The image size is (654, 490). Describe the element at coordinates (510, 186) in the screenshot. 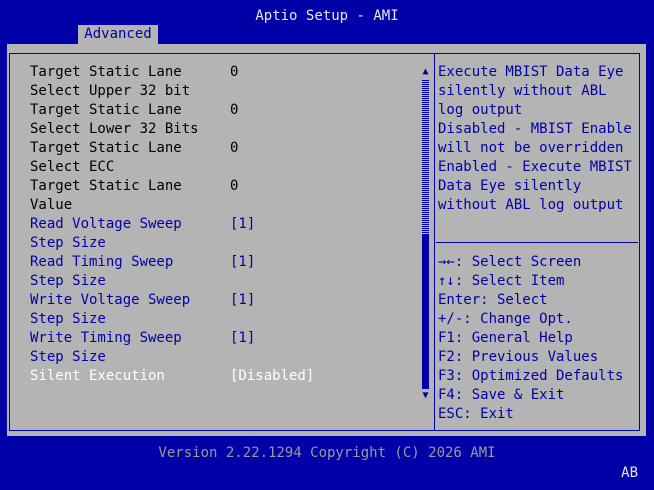

I see `help-line: Data Eye silently` at that location.